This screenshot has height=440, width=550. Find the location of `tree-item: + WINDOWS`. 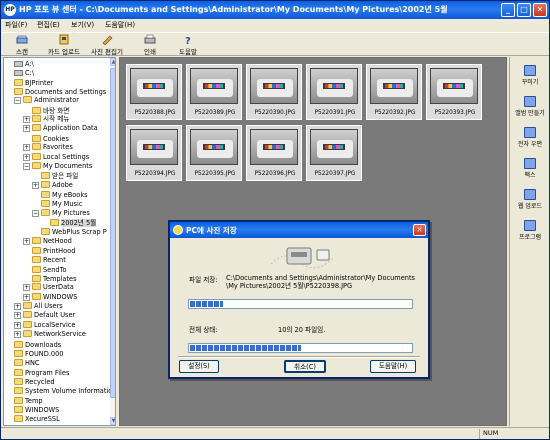

tree-item: + WINDOWS is located at coordinates (50, 297).